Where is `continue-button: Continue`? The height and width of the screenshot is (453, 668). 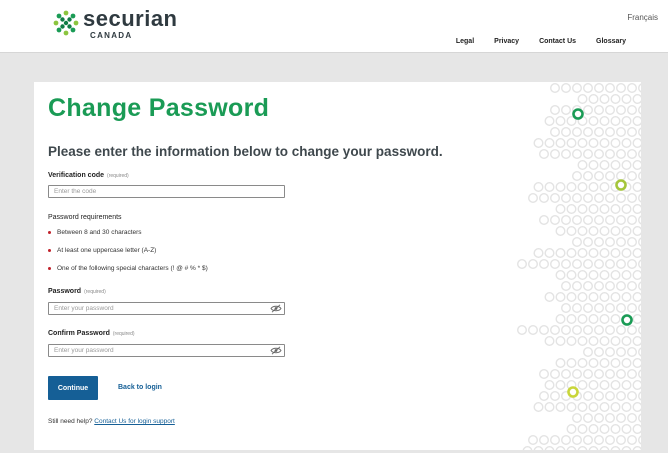
continue-button: Continue is located at coordinates (73, 388).